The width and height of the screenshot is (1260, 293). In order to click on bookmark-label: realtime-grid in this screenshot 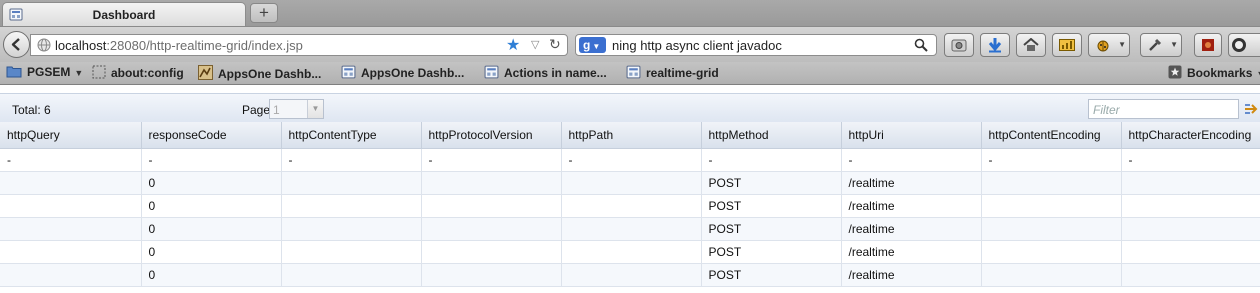, I will do `click(682, 73)`.